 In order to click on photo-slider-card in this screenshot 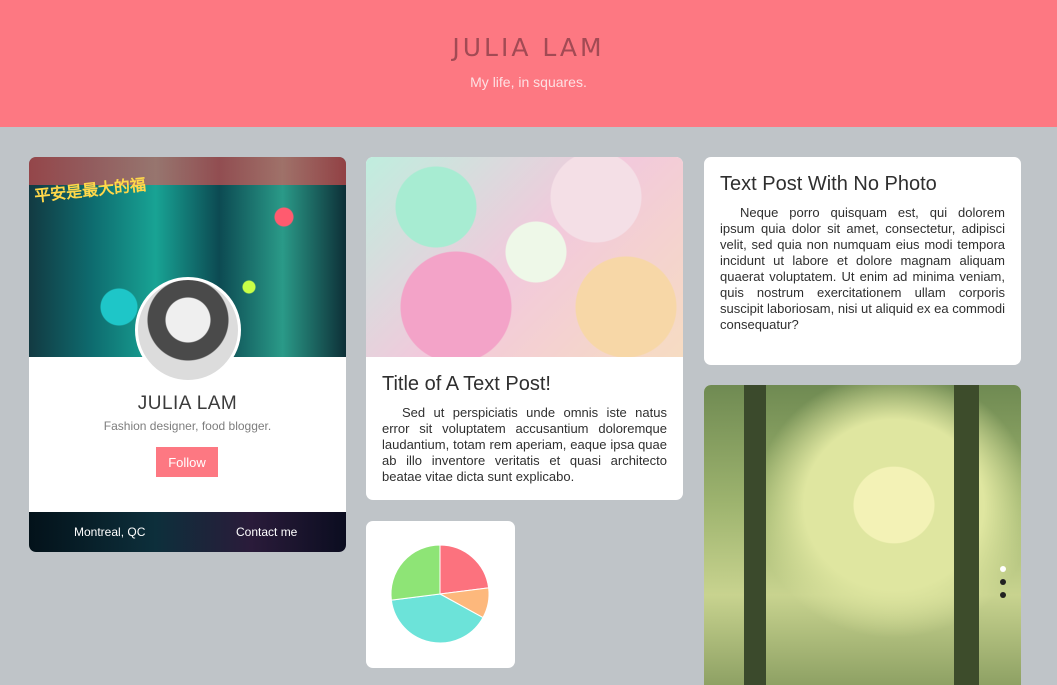, I will do `click(862, 535)`.